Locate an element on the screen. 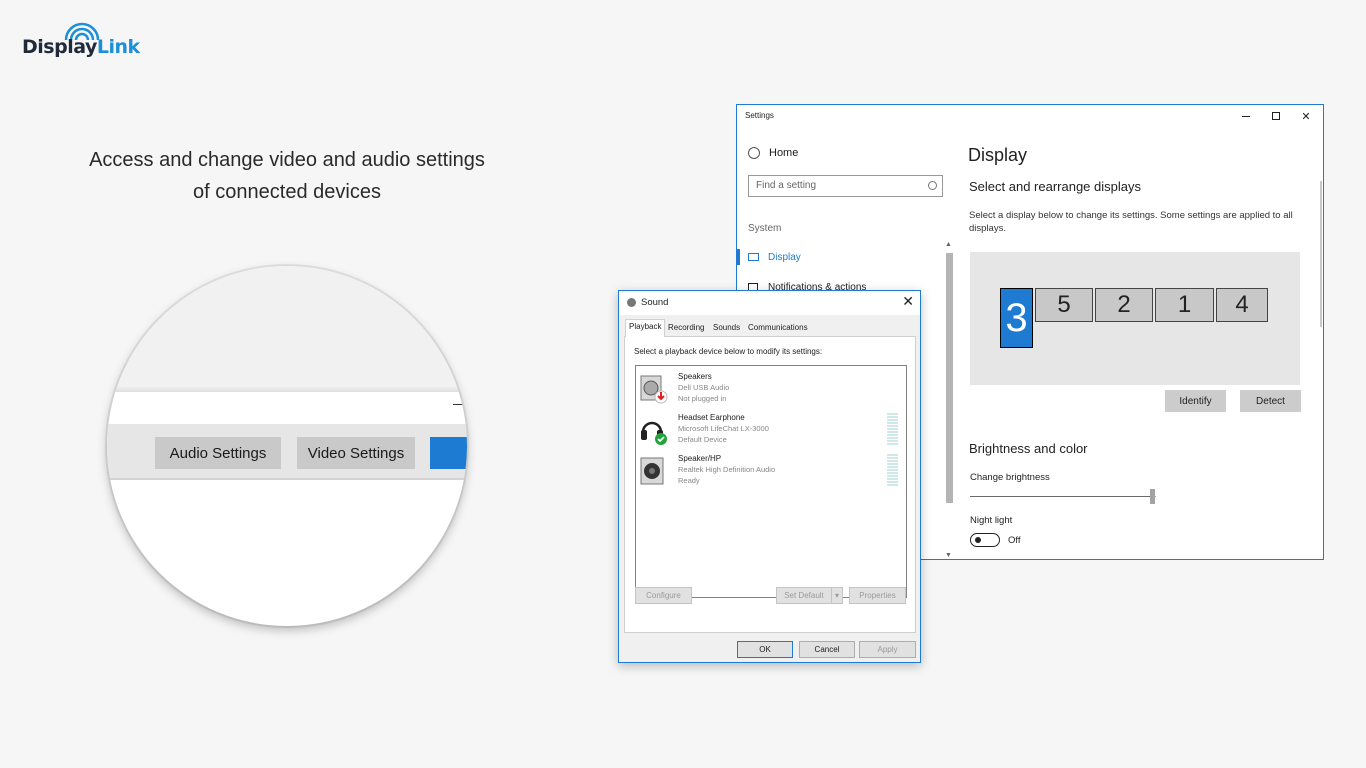  window-title: Settings is located at coordinates (759, 115).